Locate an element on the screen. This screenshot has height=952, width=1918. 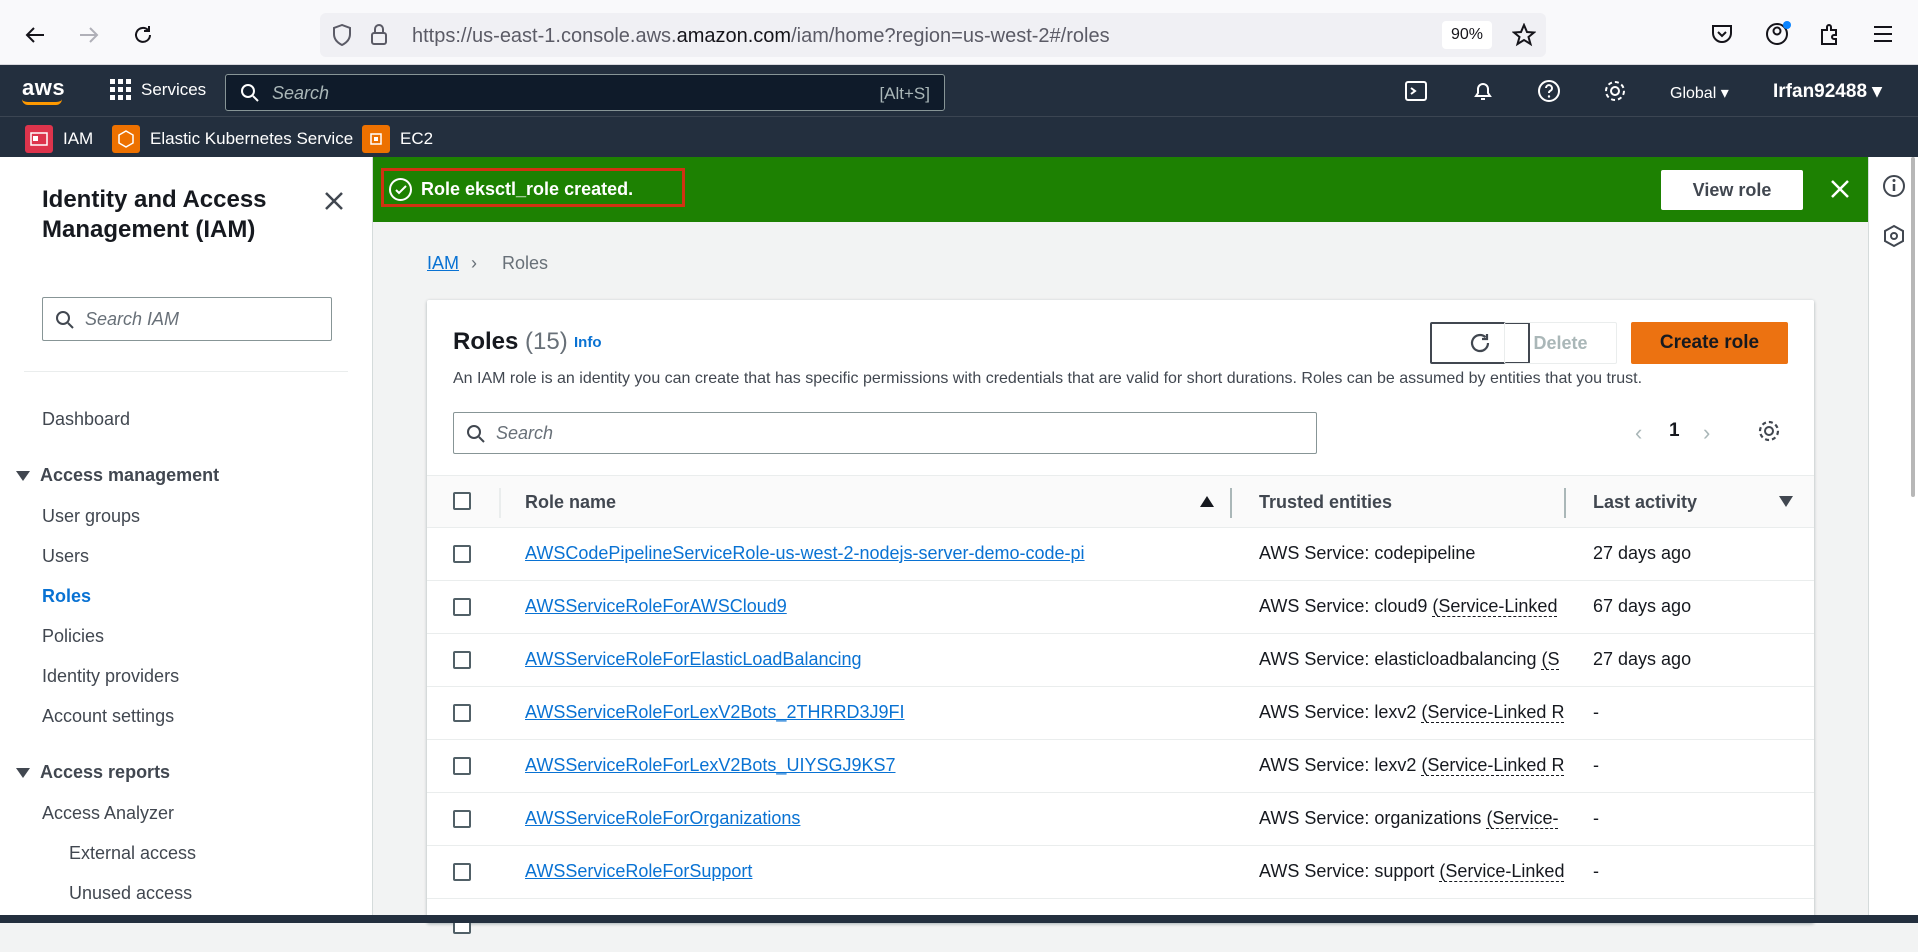
account-icon is located at coordinates (1778, 34).